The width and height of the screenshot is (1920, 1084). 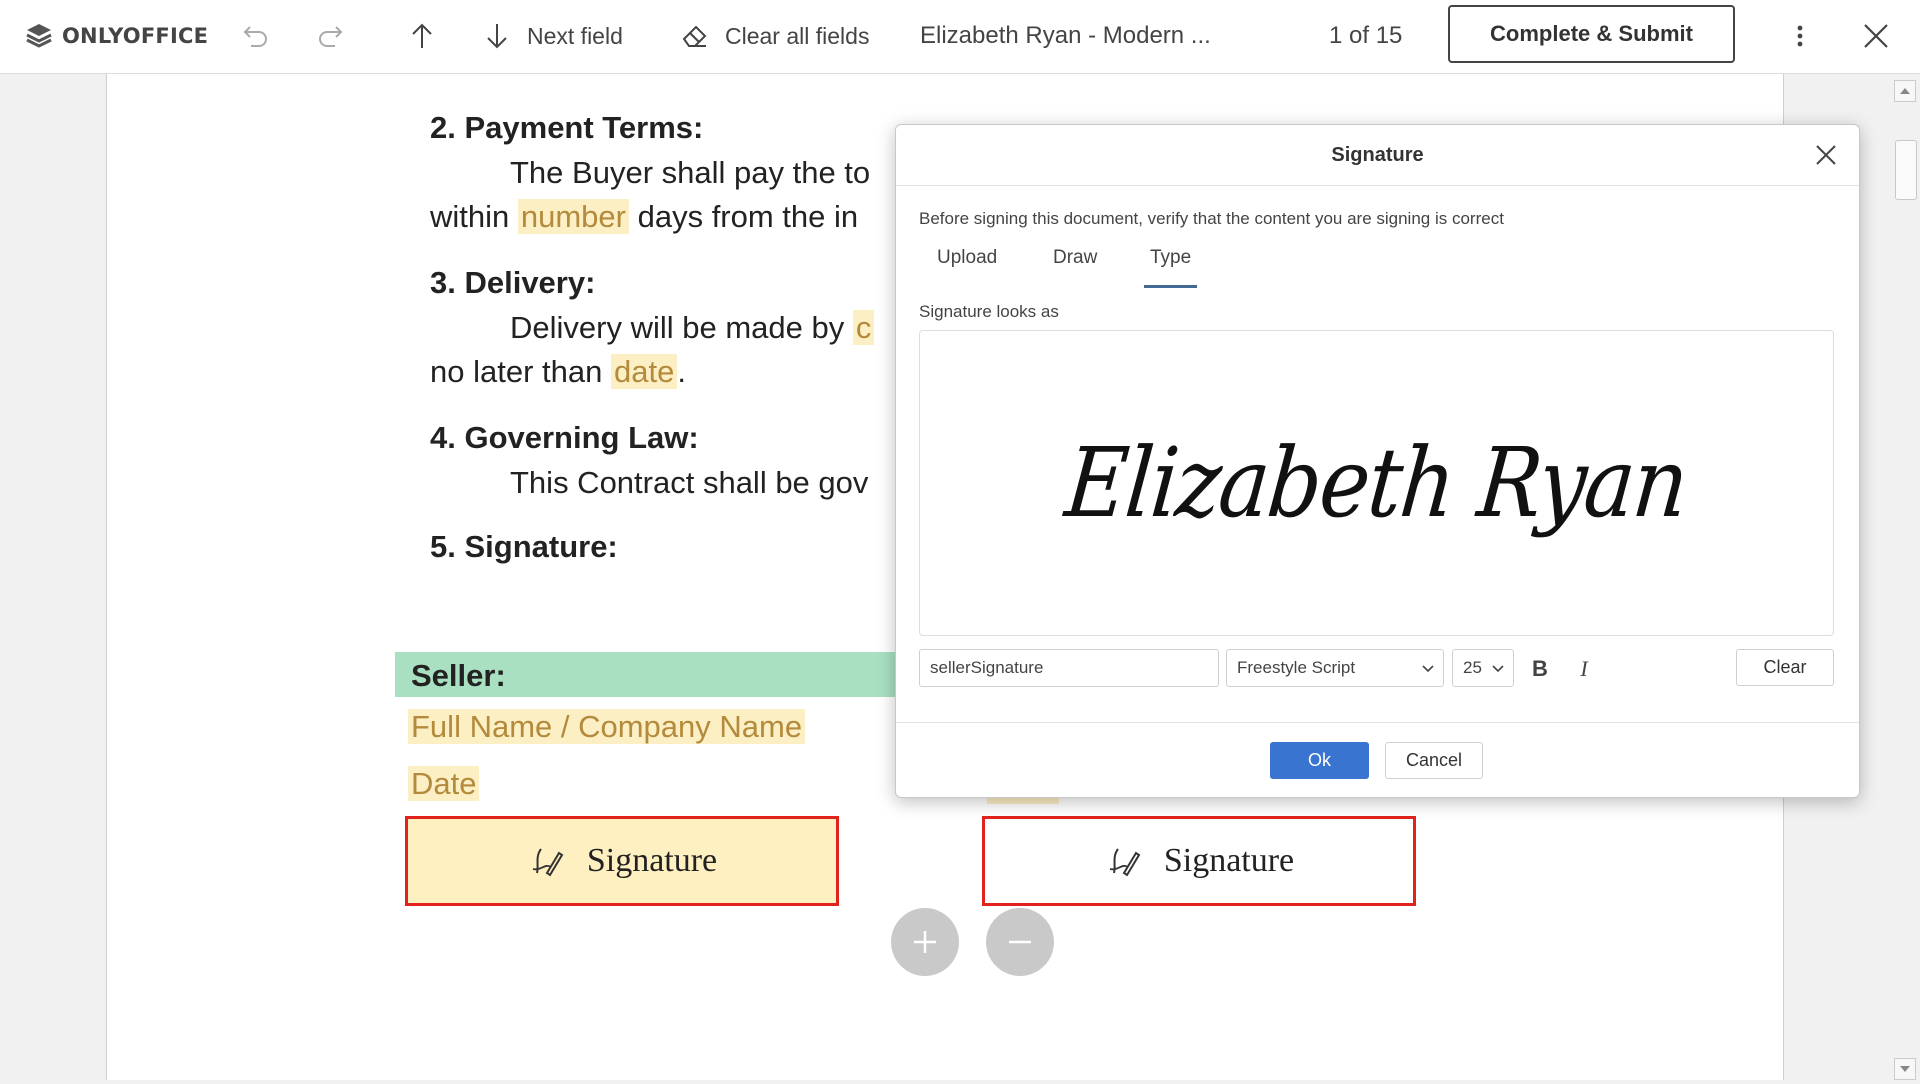 I want to click on onlyoffice-logo-icon, so click(x=39, y=36).